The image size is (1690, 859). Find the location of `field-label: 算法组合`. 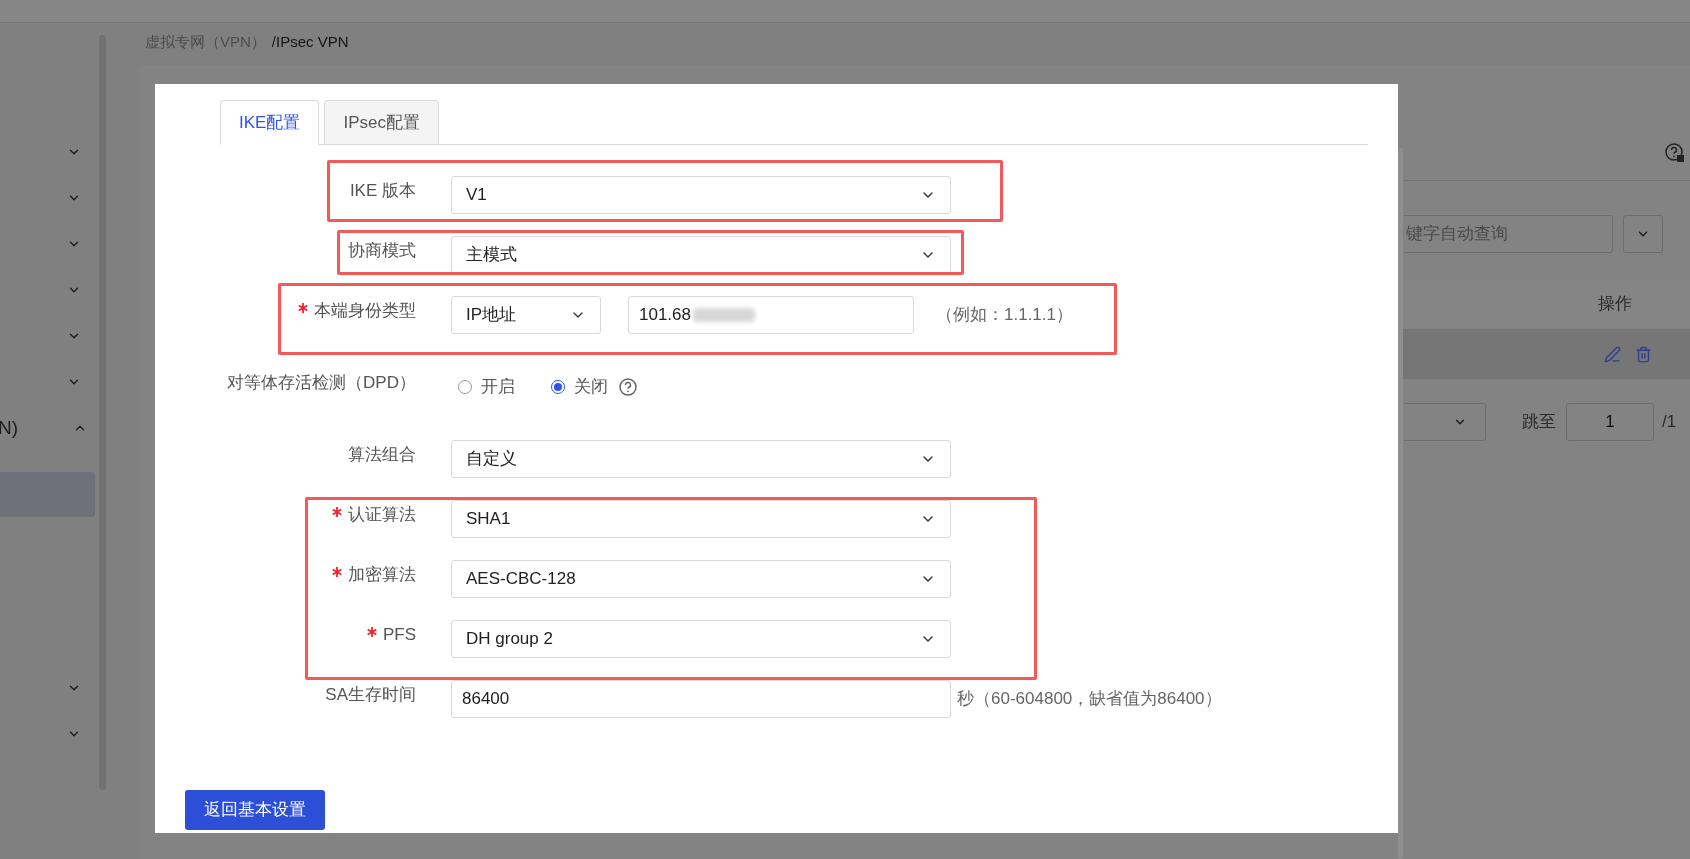

field-label: 算法组合 is located at coordinates (382, 455).